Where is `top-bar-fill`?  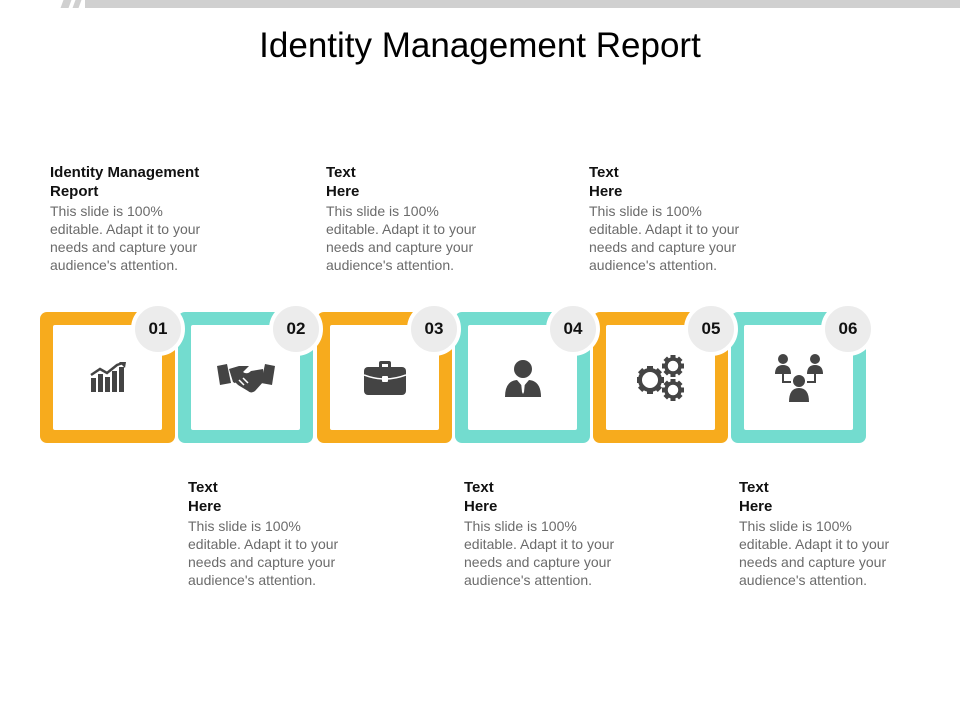 top-bar-fill is located at coordinates (522, 4).